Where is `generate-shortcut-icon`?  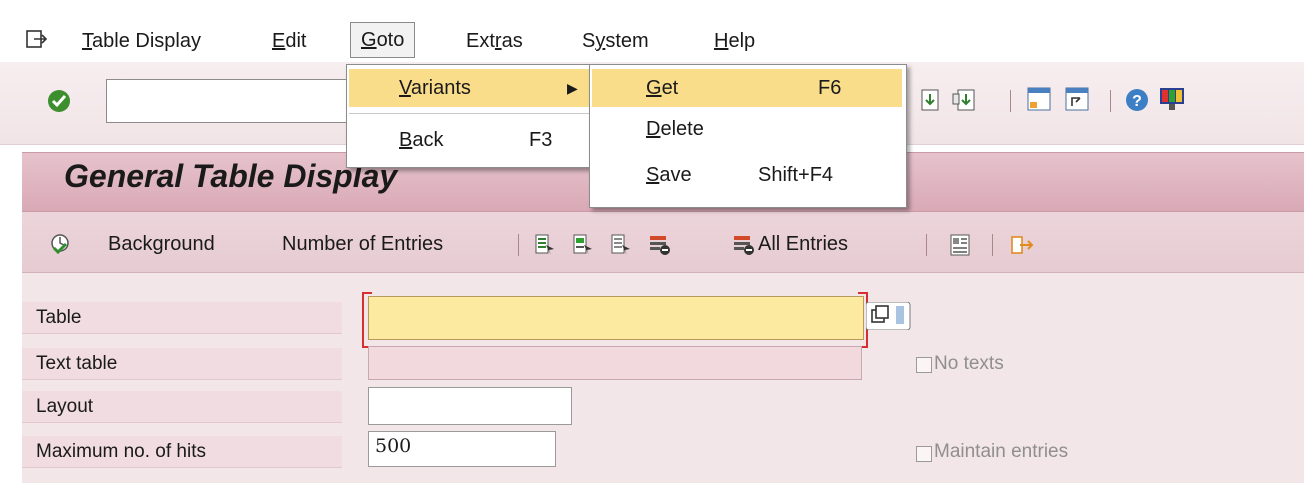 generate-shortcut-icon is located at coordinates (1077, 99).